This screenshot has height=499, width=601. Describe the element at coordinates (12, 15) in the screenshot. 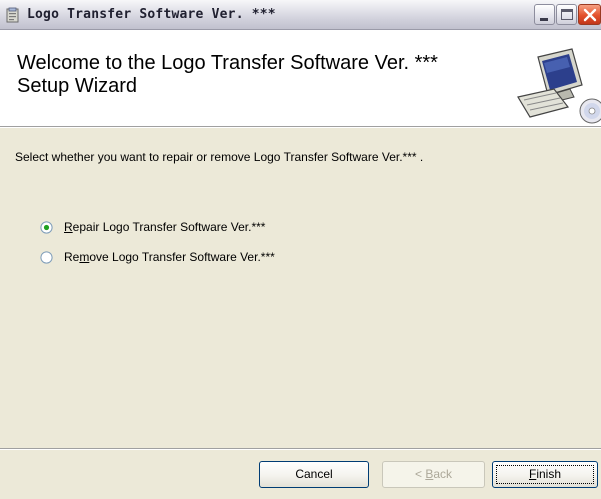

I see `installer-app-icon` at that location.